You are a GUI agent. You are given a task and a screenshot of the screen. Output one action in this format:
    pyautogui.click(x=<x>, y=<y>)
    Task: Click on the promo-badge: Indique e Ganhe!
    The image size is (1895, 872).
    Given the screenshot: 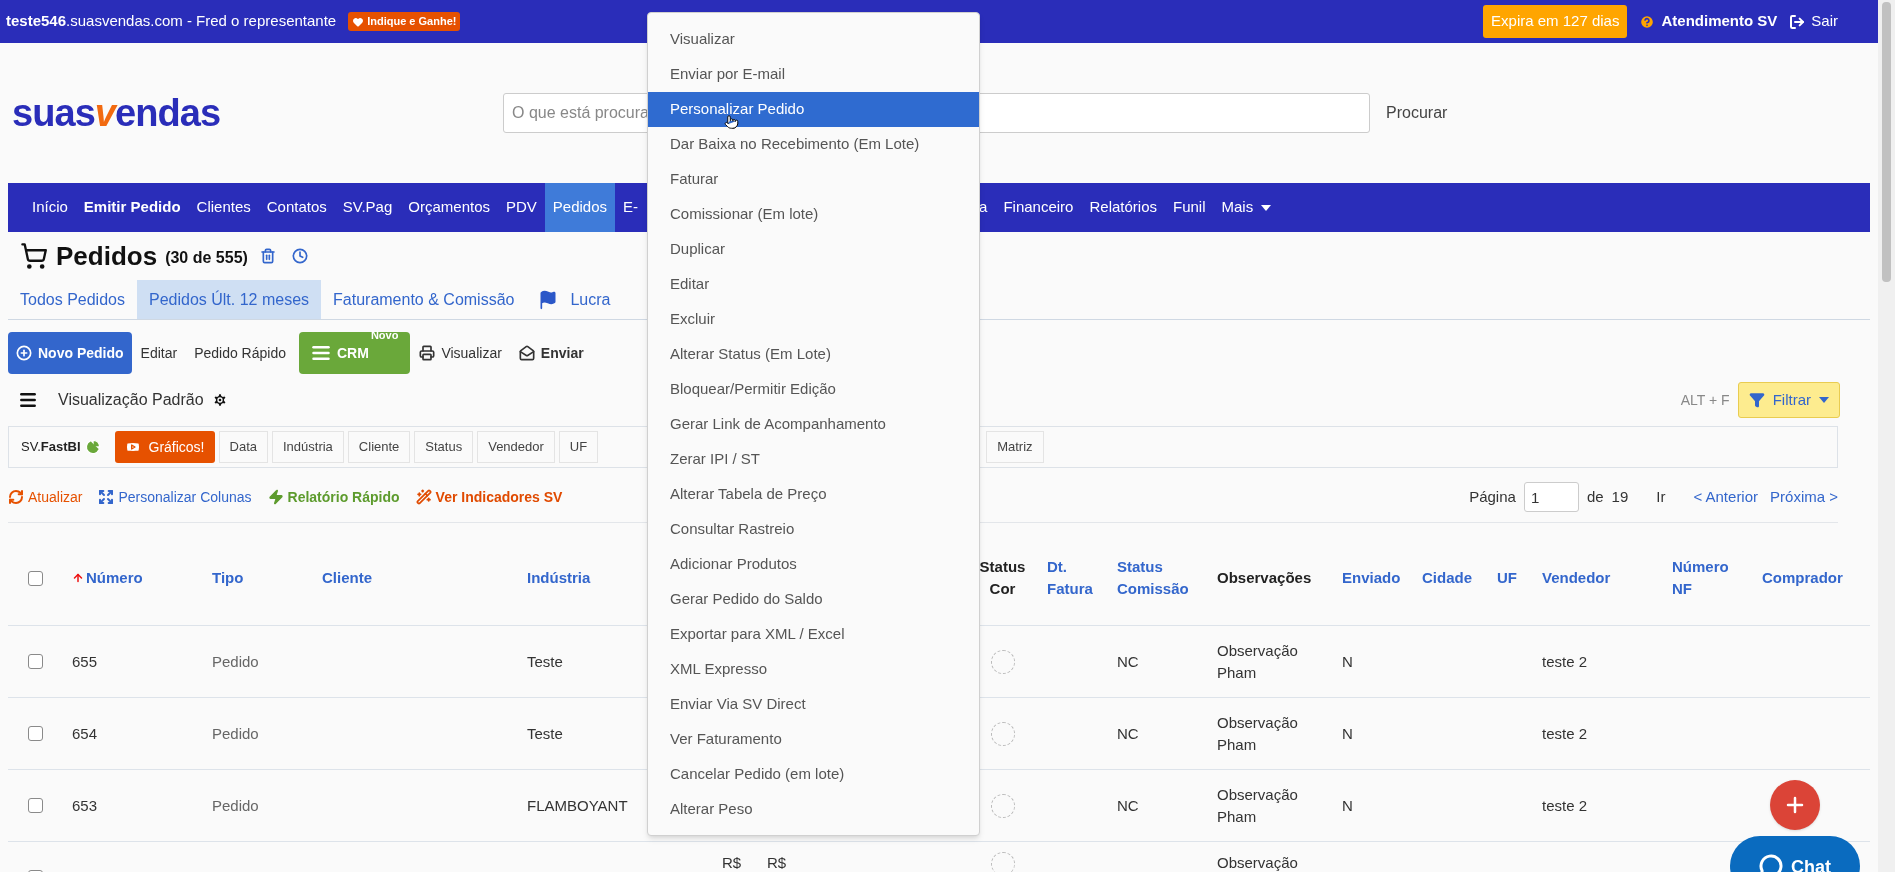 What is the action you would take?
    pyautogui.click(x=404, y=21)
    